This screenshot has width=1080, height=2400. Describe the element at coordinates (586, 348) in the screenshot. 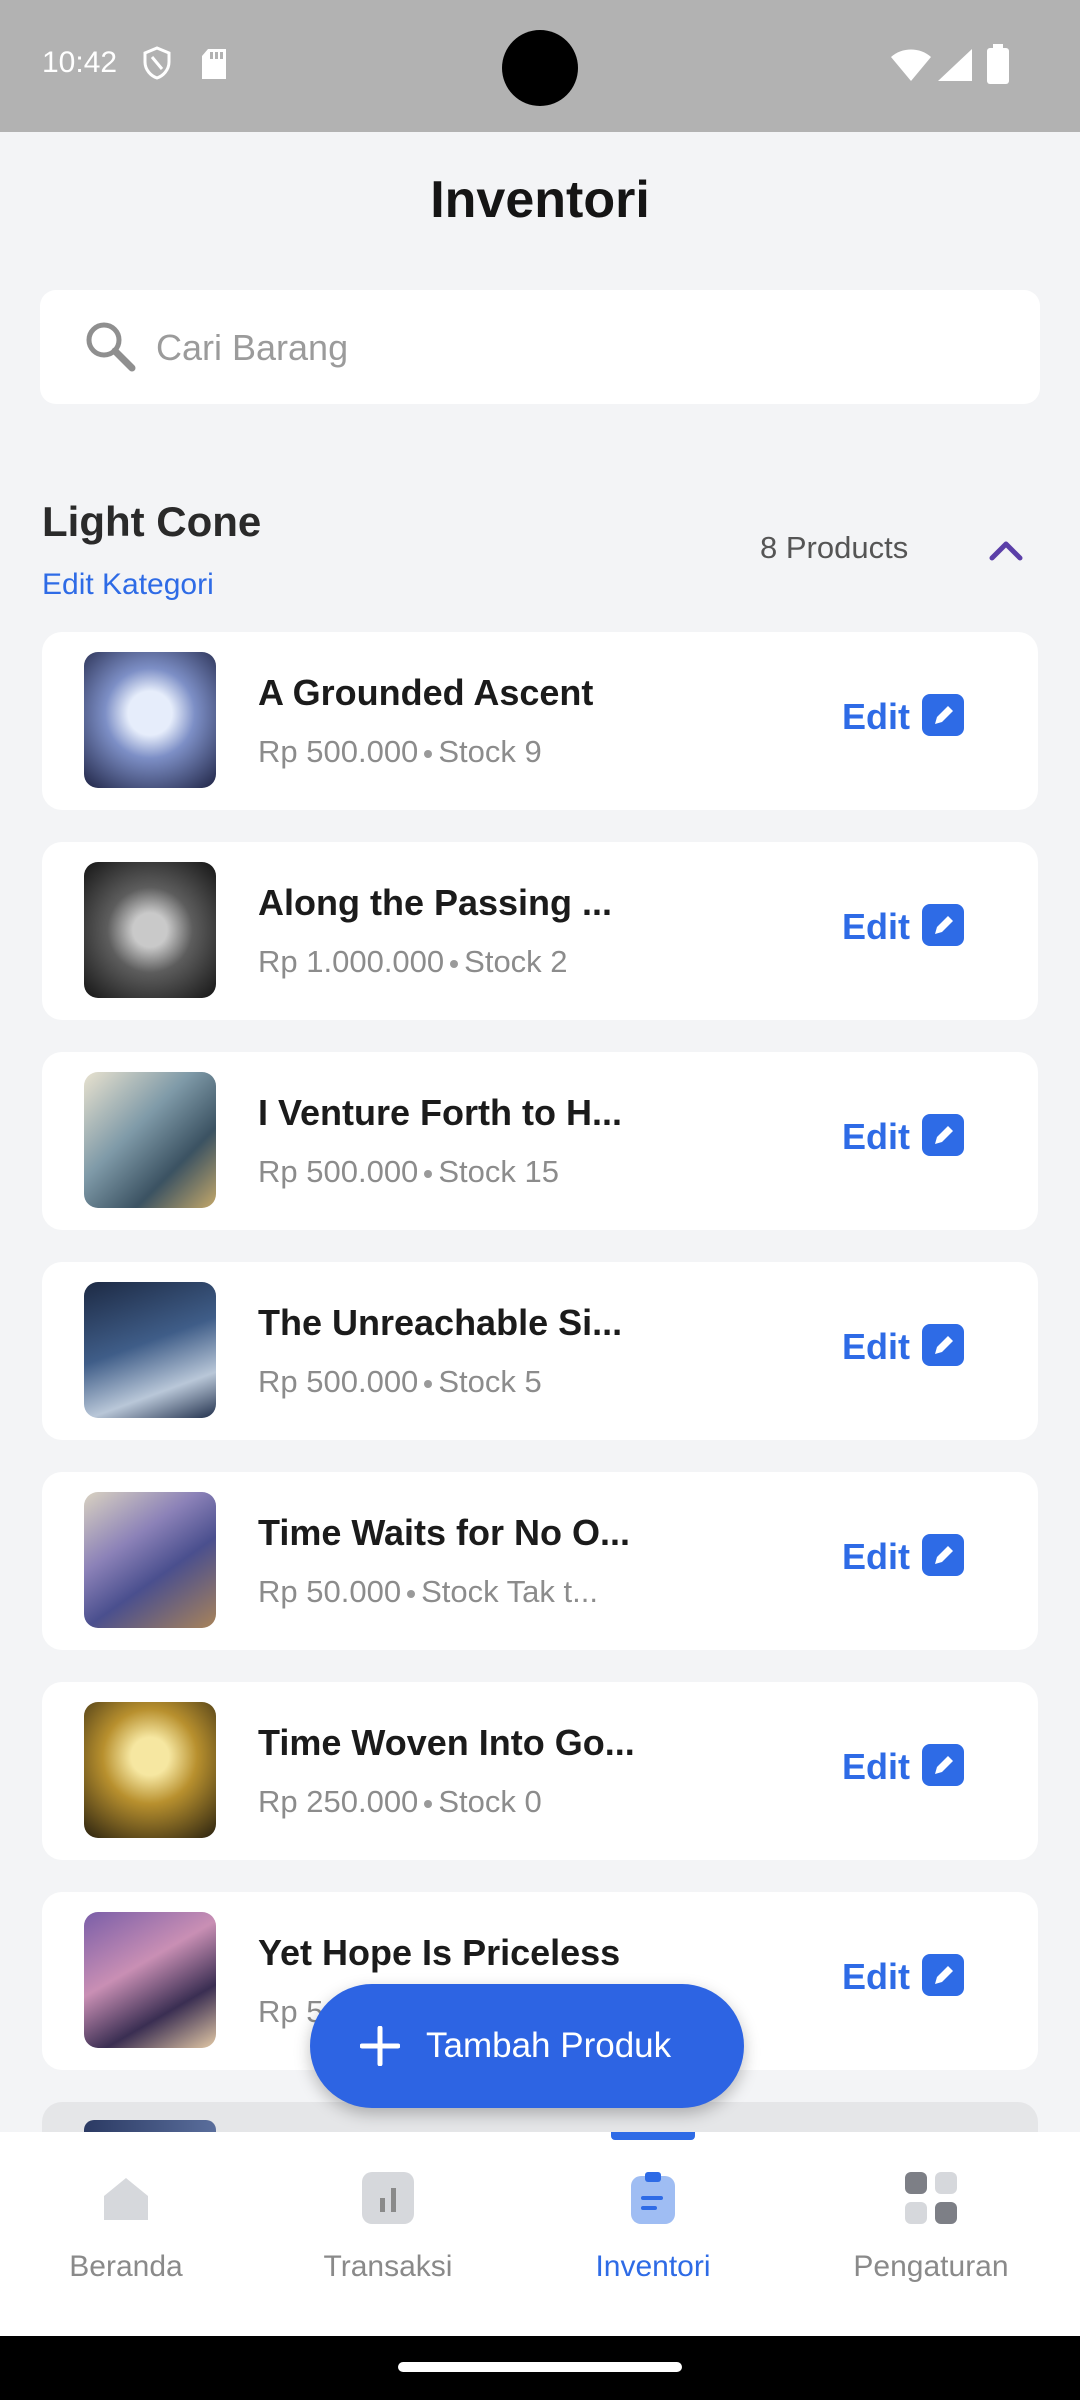

I see `search-input` at that location.